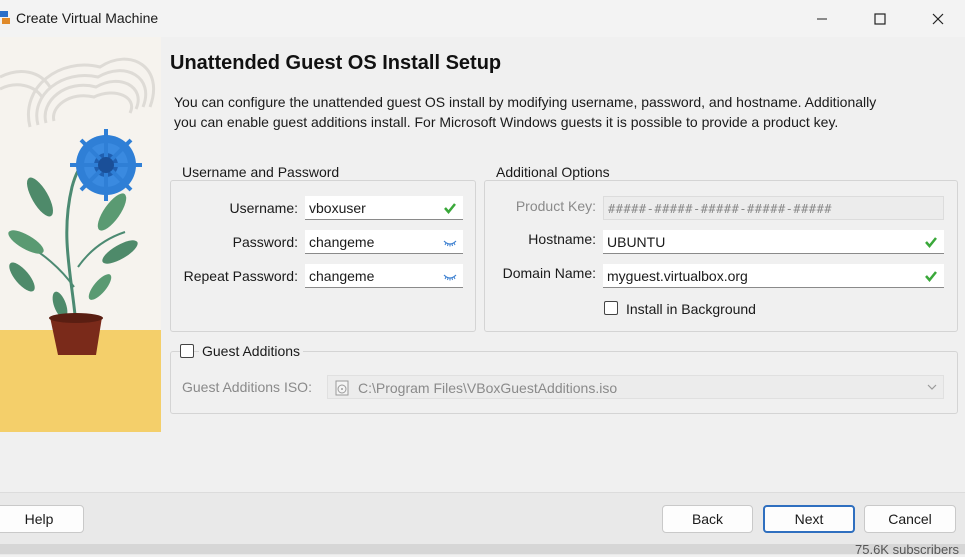 The width and height of the screenshot is (965, 557). I want to click on guest-additions-iso-path: C:\Program Files\VBoxGuestAdditions.iso, so click(488, 388).